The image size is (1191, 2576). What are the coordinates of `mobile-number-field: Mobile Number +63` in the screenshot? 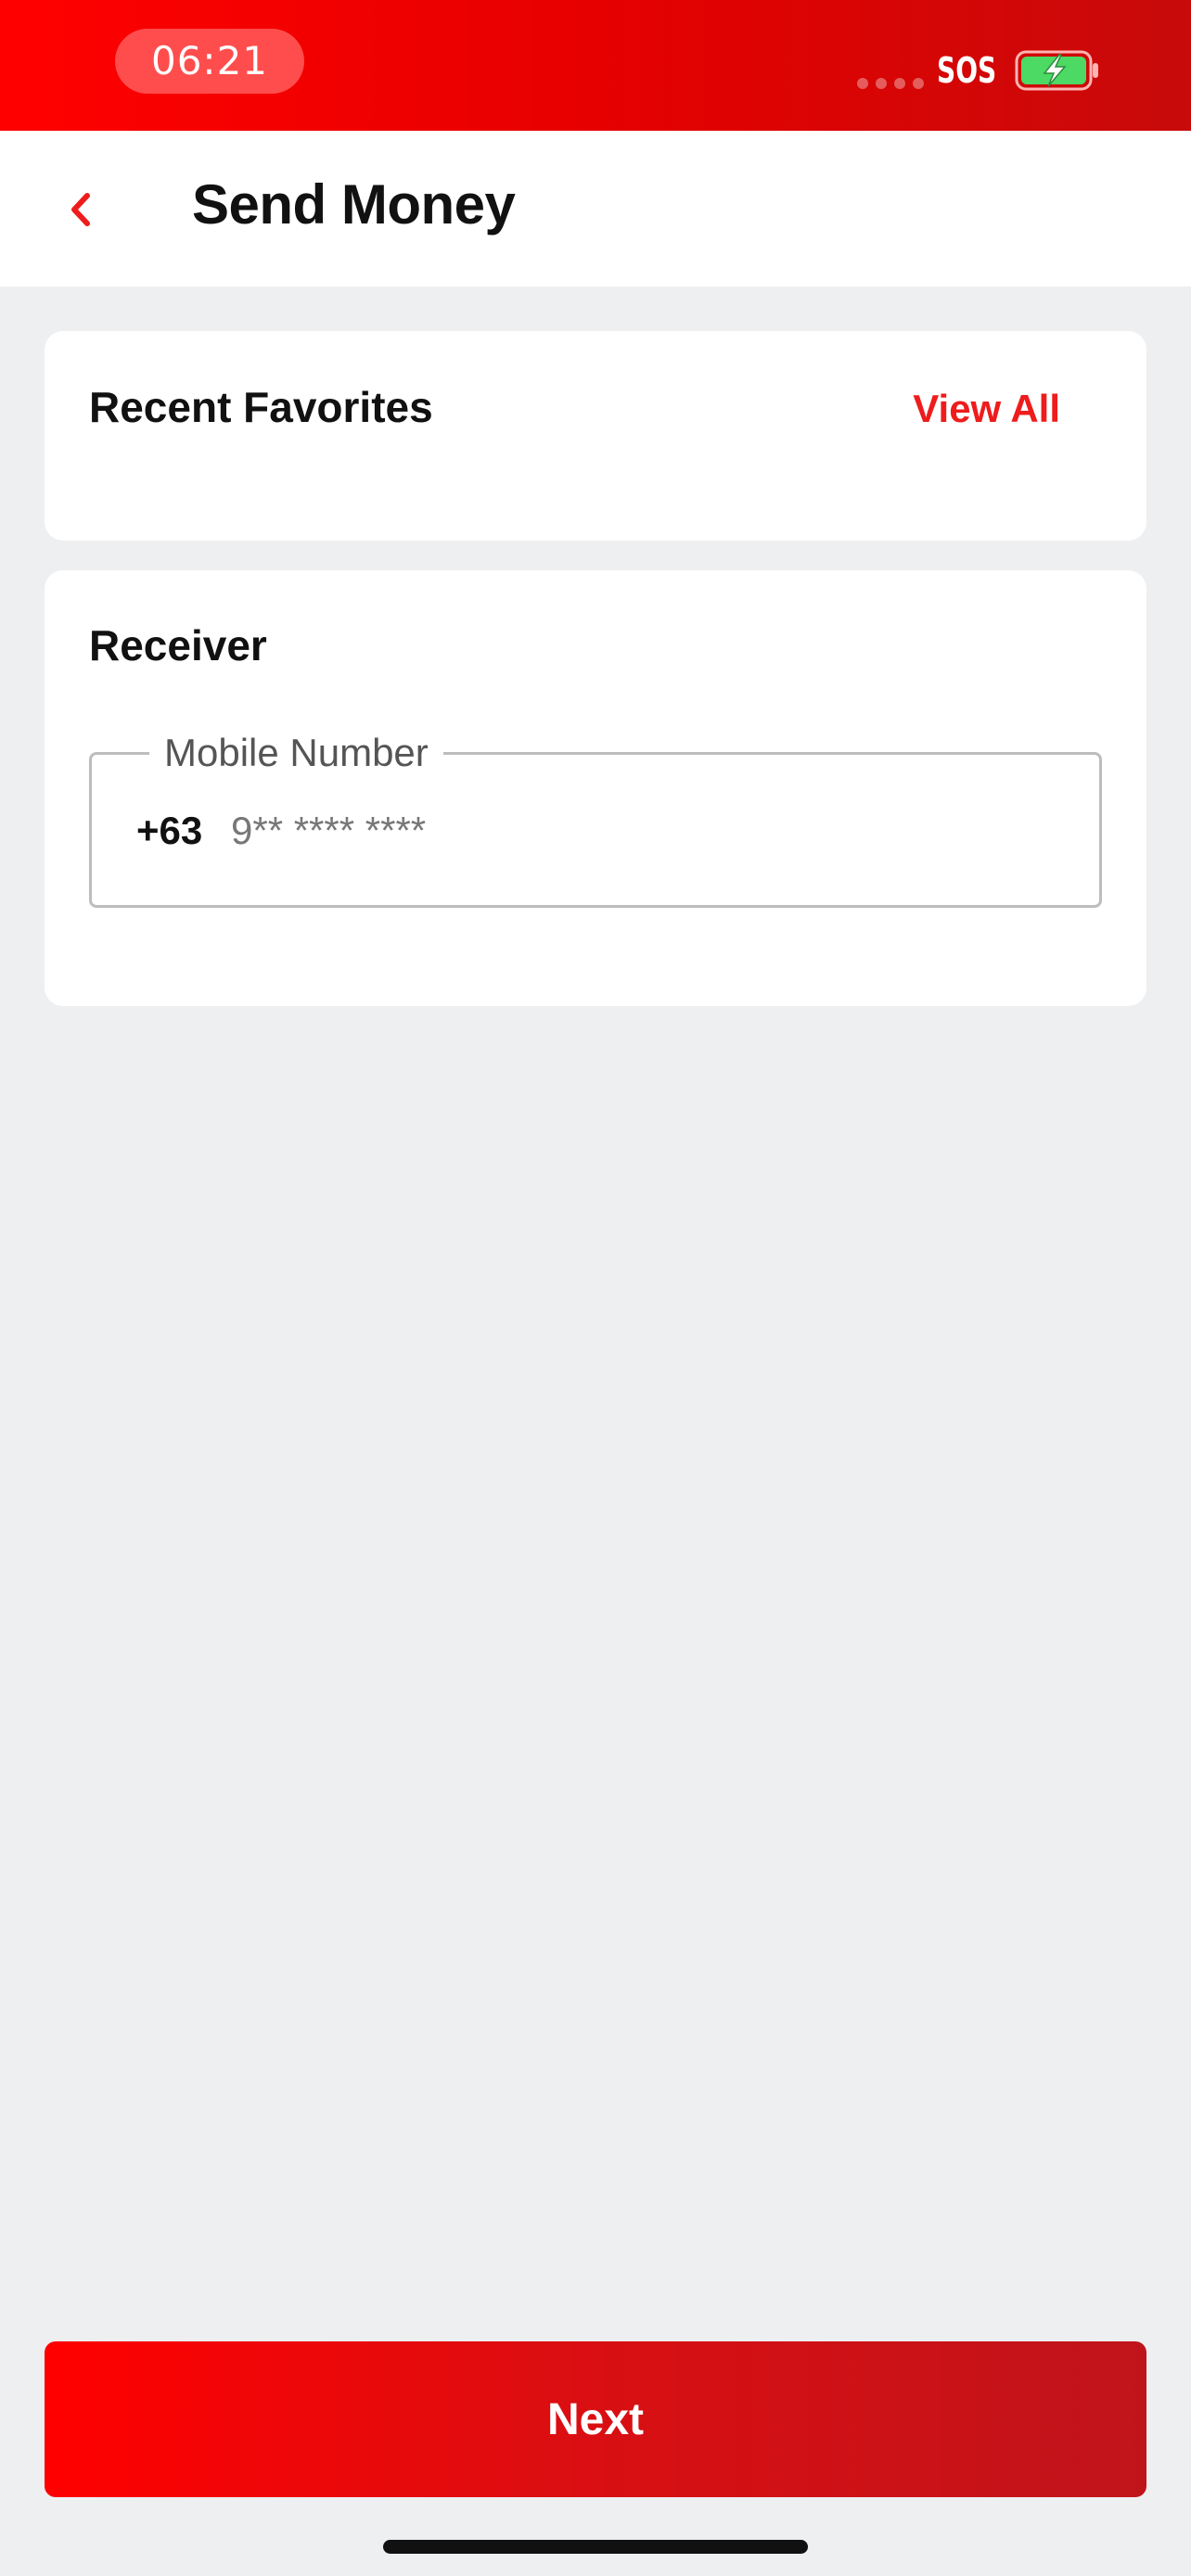 It's located at (595, 819).